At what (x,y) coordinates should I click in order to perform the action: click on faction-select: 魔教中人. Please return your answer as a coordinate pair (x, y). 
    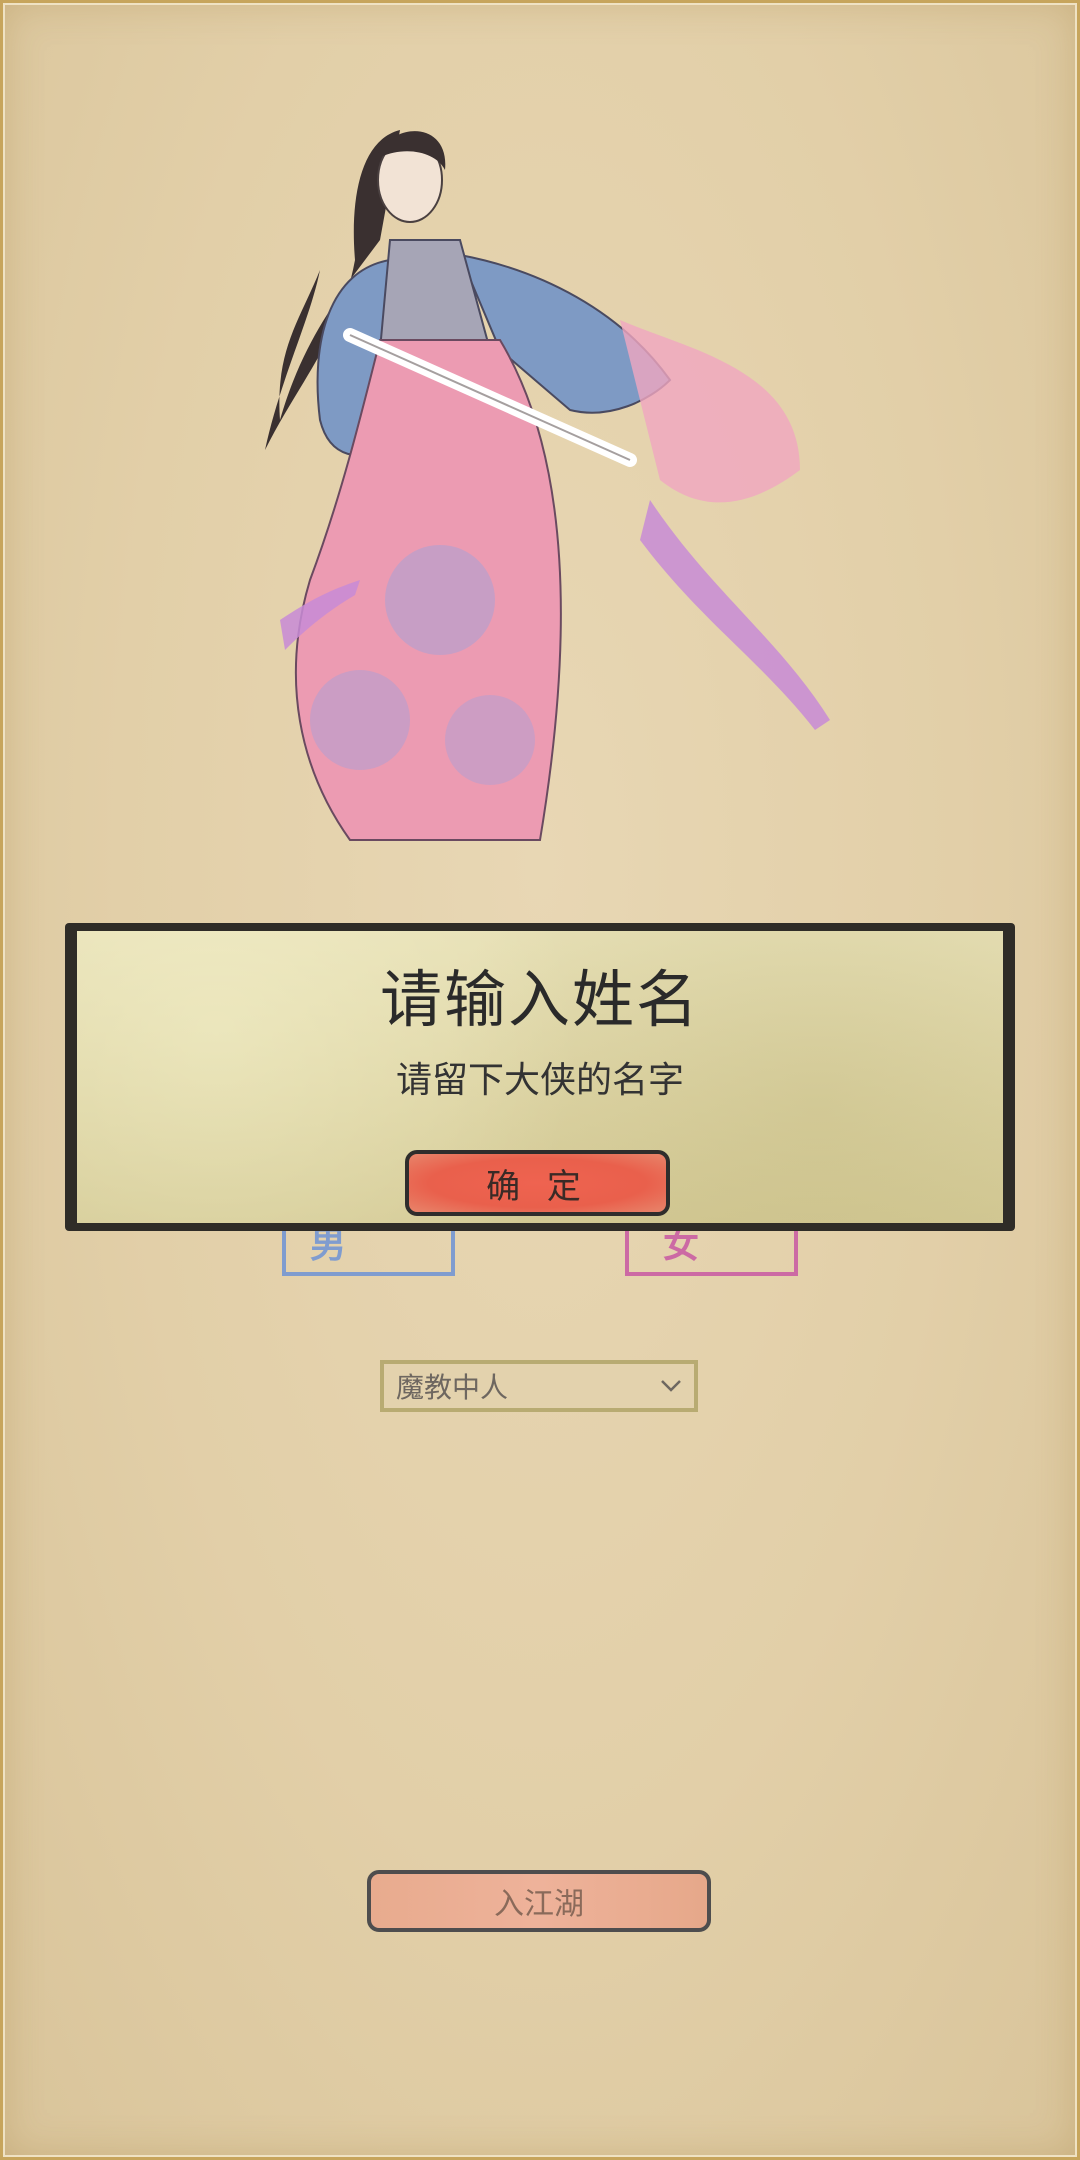
    Looking at the image, I should click on (539, 1386).